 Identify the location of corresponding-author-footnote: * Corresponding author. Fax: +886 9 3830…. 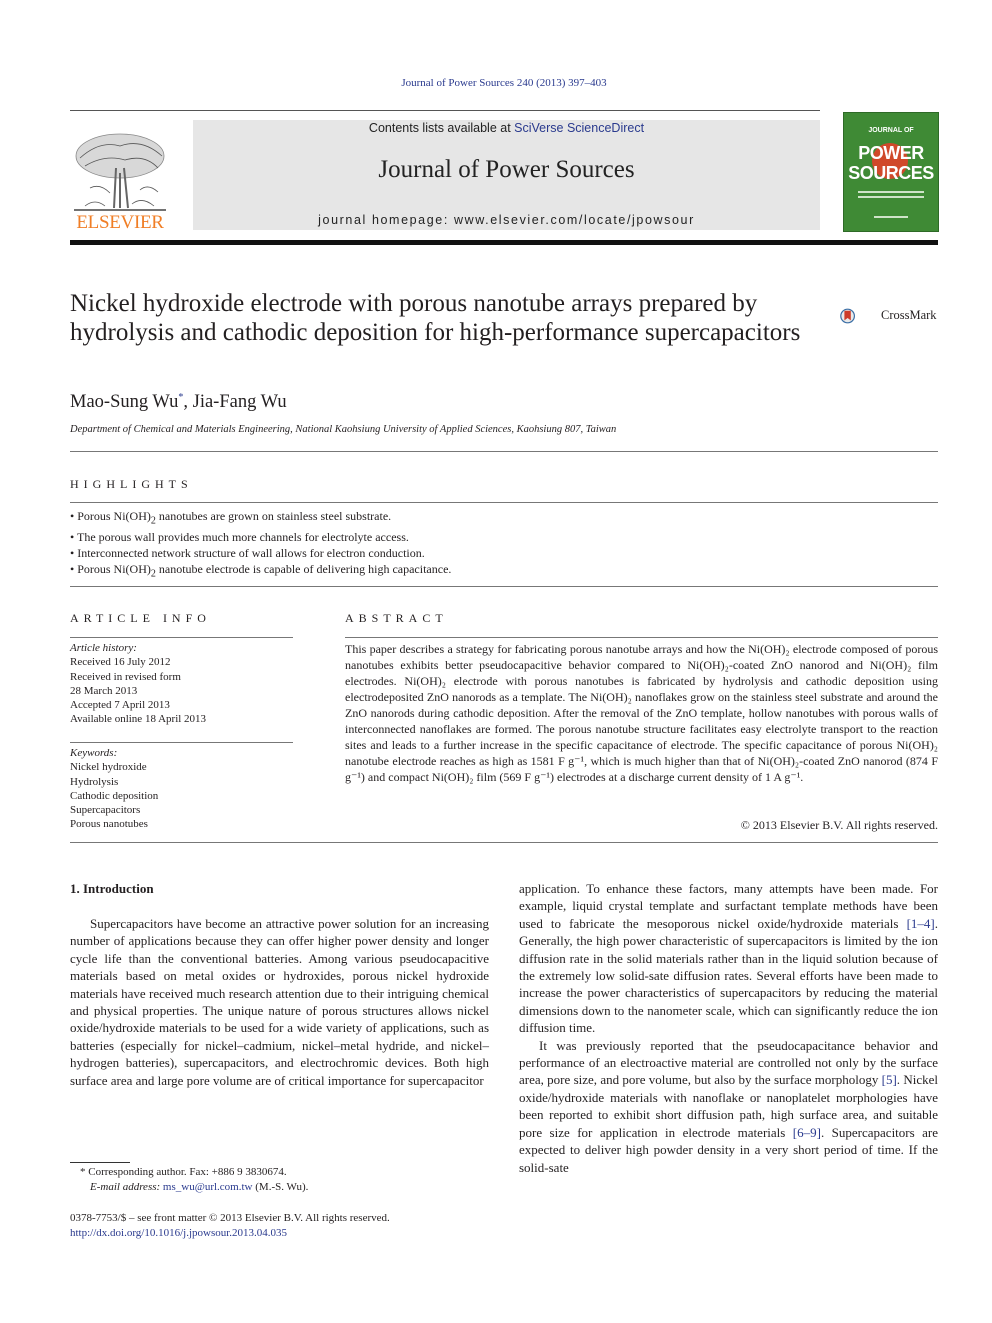
(194, 1180).